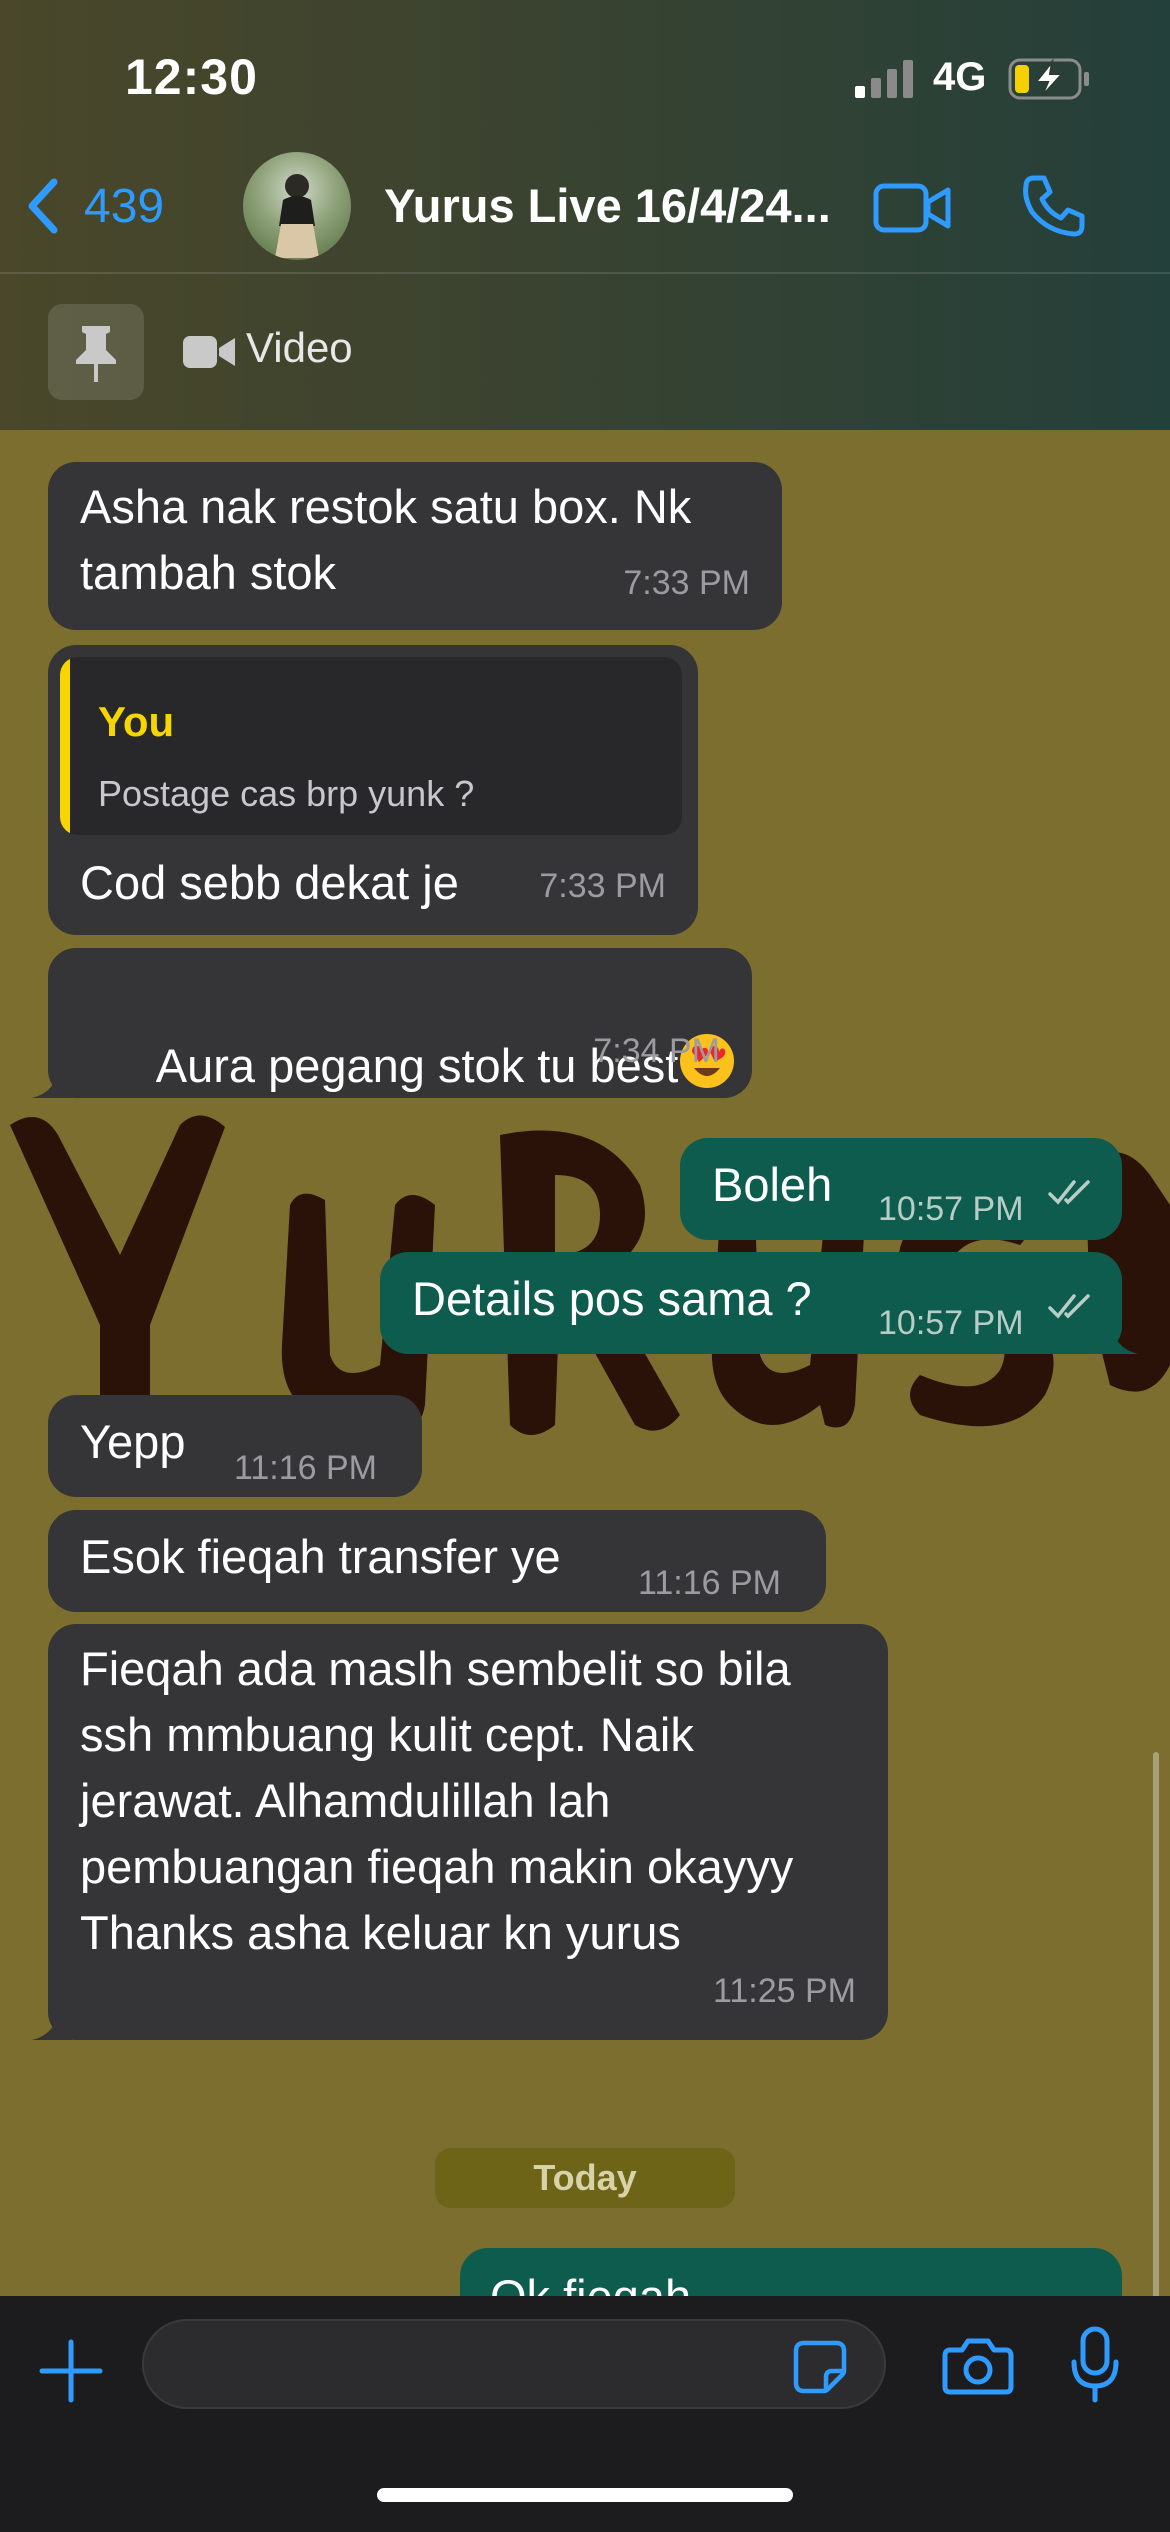 This screenshot has width=1170, height=2532. Describe the element at coordinates (585, 352) in the screenshot. I see `pinned-message-bar: Video` at that location.